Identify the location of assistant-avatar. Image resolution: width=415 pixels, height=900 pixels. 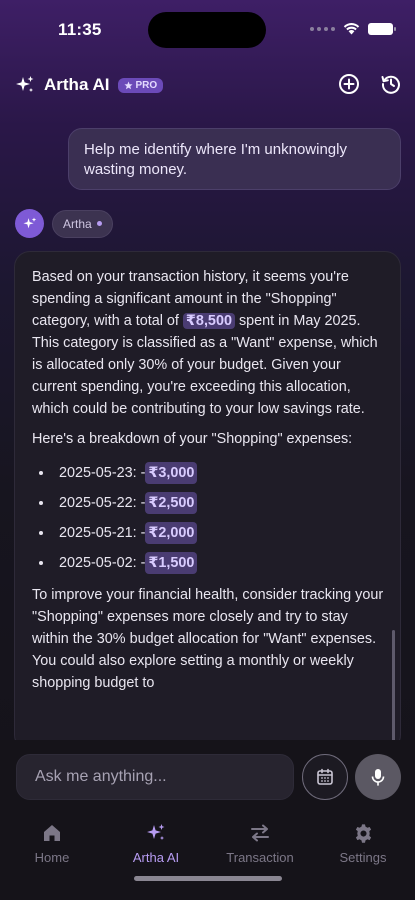
(29, 223).